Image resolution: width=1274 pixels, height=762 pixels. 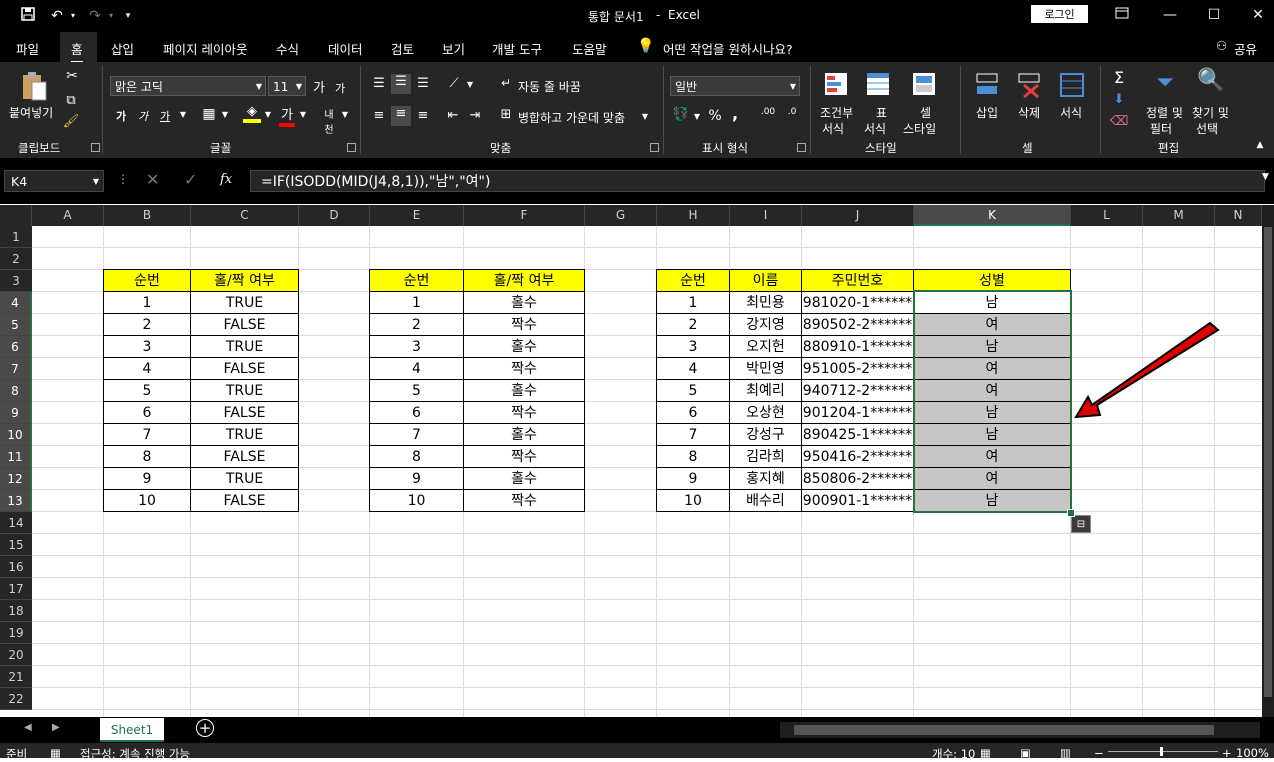 I want to click on collapse-ribbon-icon: ▲, so click(x=1260, y=145).